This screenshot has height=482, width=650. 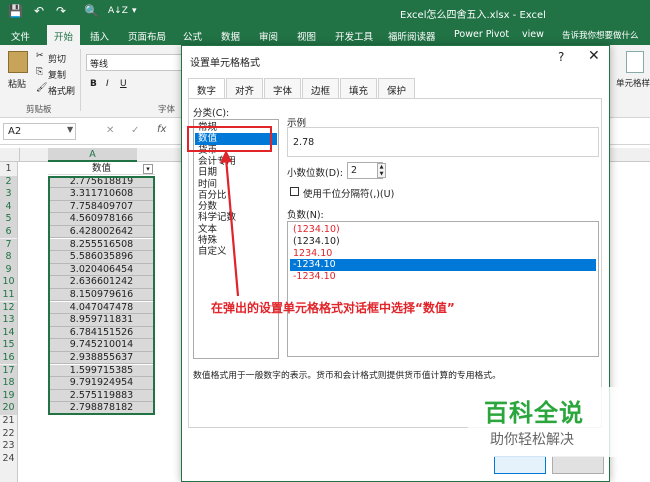 What do you see at coordinates (359, 88) in the screenshot?
I see `tab-fill: 填充` at bounding box center [359, 88].